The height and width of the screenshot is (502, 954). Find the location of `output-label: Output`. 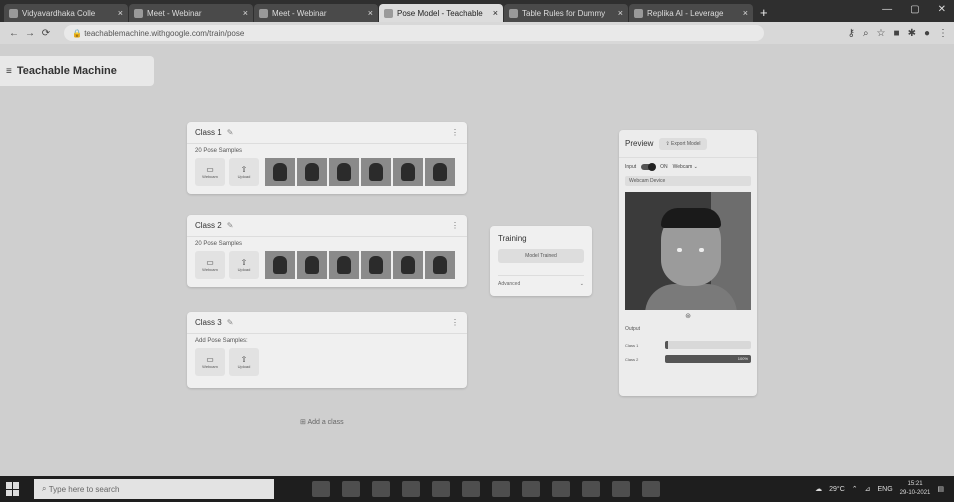

output-label: Output is located at coordinates (633, 329).